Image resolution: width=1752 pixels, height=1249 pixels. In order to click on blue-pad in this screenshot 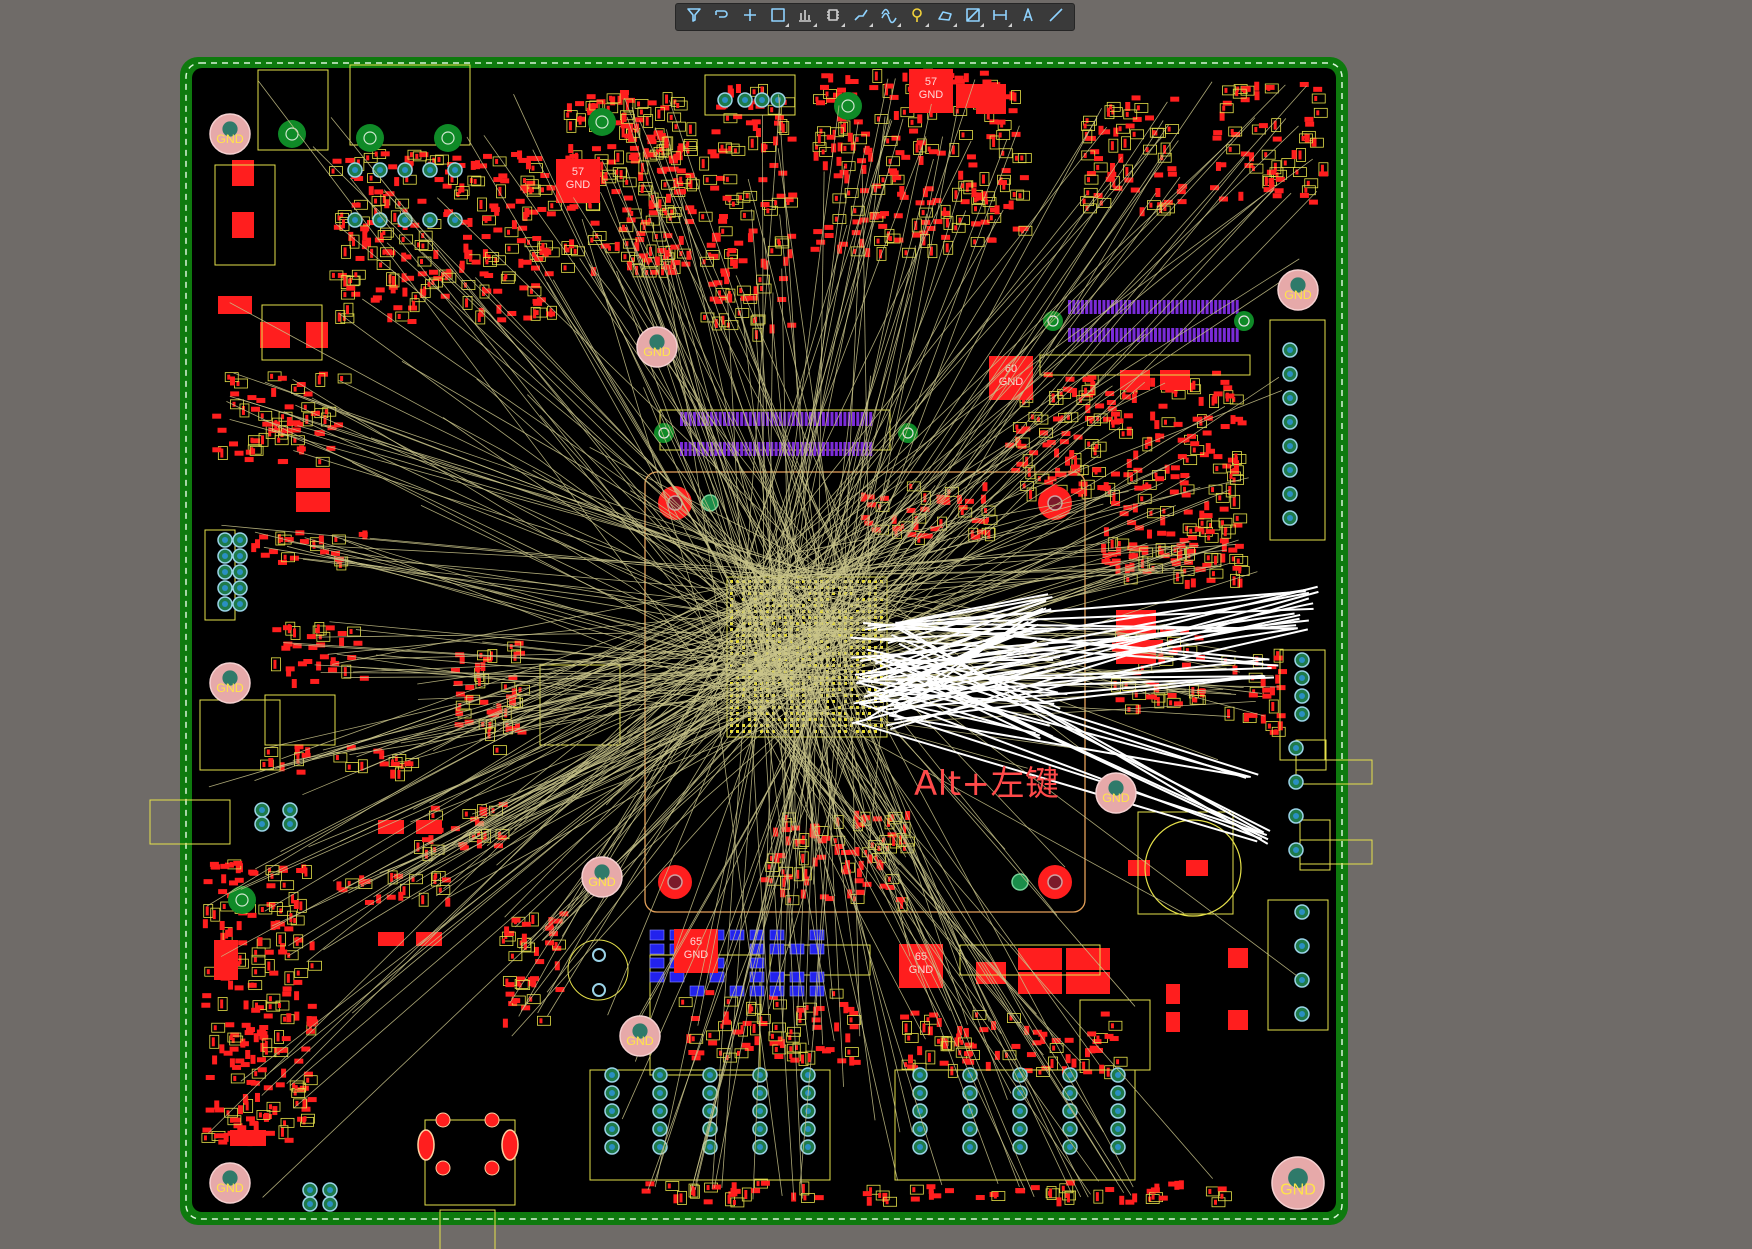, I will do `click(777, 991)`.